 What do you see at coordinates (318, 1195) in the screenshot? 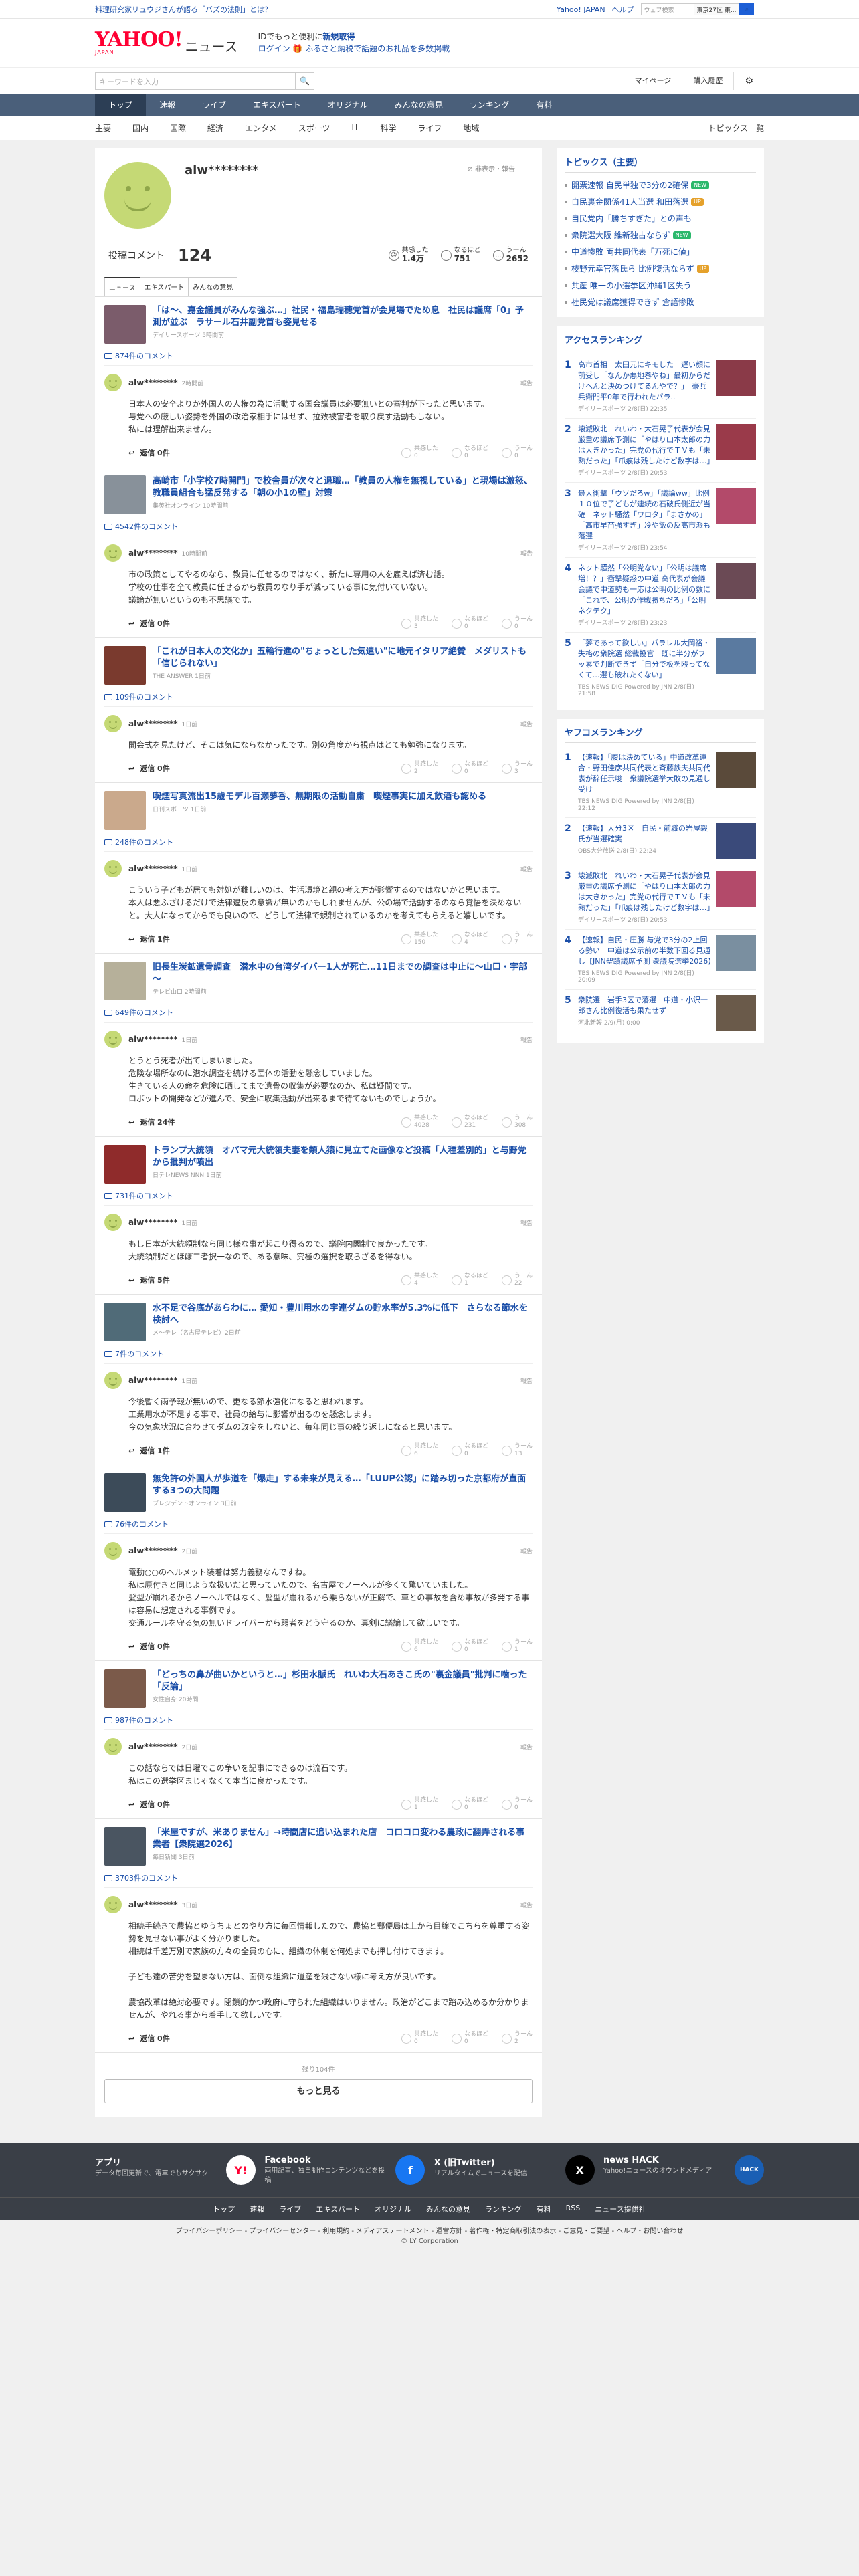
I see `comment-count-link: 731件のコメント` at bounding box center [318, 1195].